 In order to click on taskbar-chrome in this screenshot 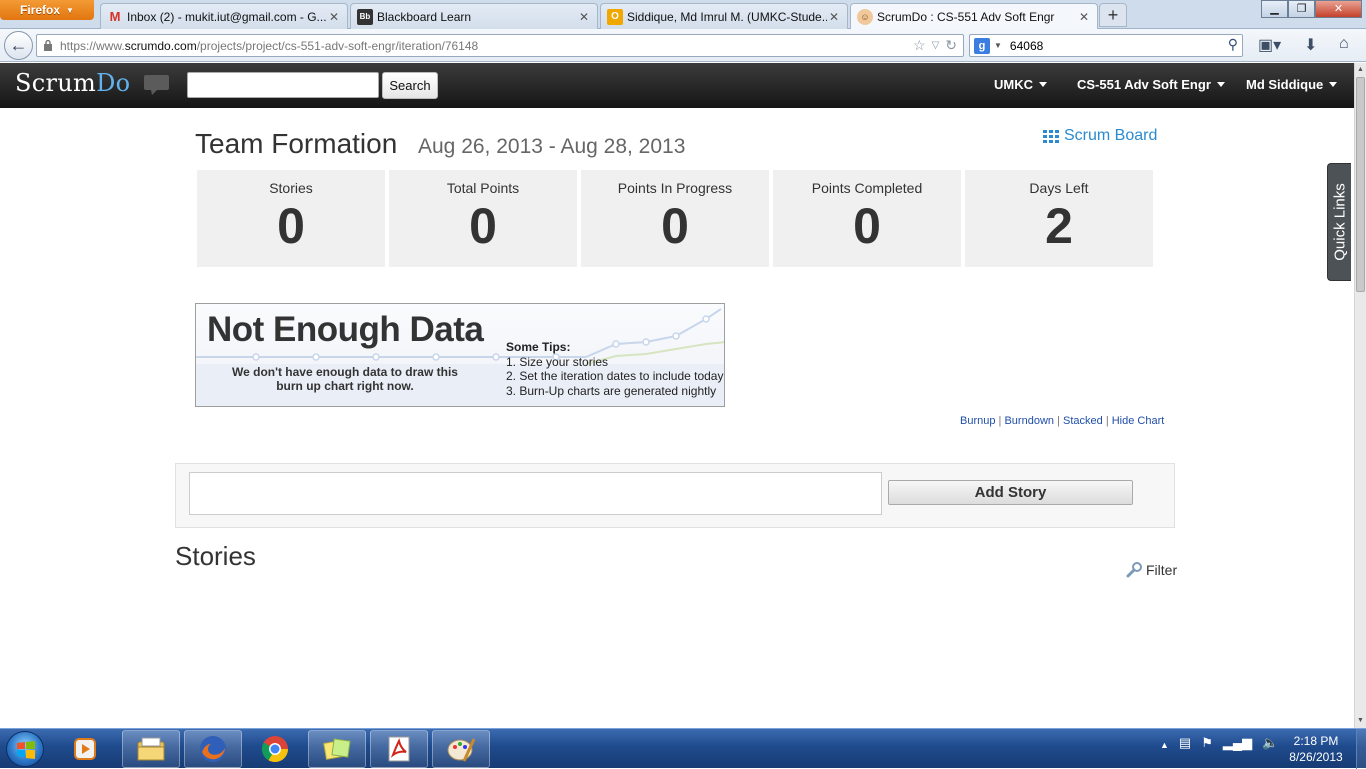, I will do `click(275, 749)`.